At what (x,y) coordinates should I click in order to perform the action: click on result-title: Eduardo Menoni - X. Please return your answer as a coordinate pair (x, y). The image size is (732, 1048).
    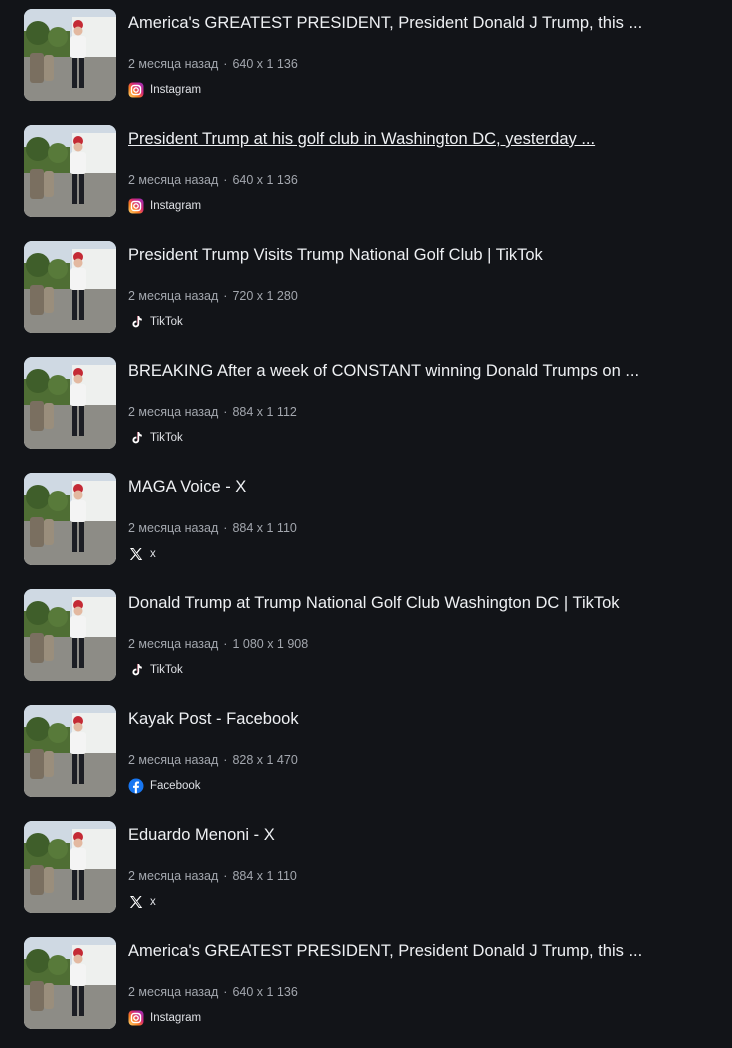
    Looking at the image, I should click on (423, 835).